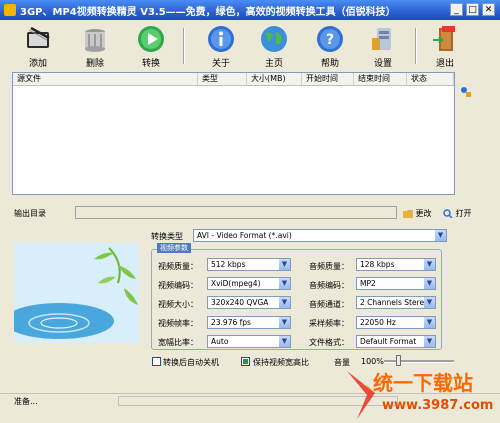 This screenshot has height=423, width=500. Describe the element at coordinates (466, 92) in the screenshot. I see `properties-icon` at that location.